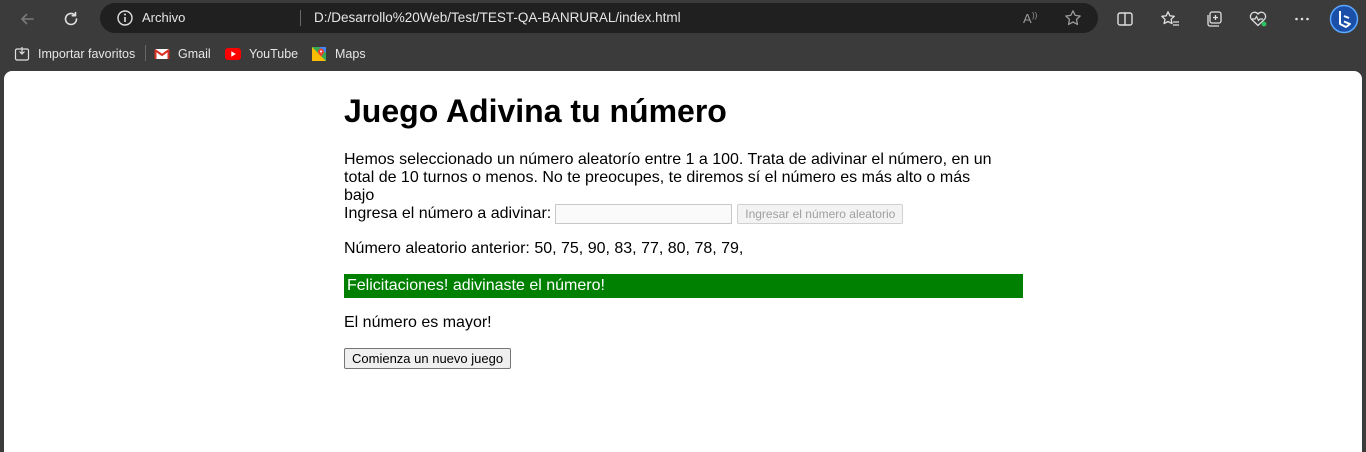 The width and height of the screenshot is (1366, 452). What do you see at coordinates (274, 54) in the screenshot?
I see `bookmark-label: YouTube` at bounding box center [274, 54].